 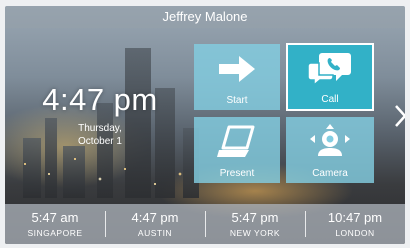 I want to click on world-clock-london: 10:47 pm LONDON, so click(x=355, y=224).